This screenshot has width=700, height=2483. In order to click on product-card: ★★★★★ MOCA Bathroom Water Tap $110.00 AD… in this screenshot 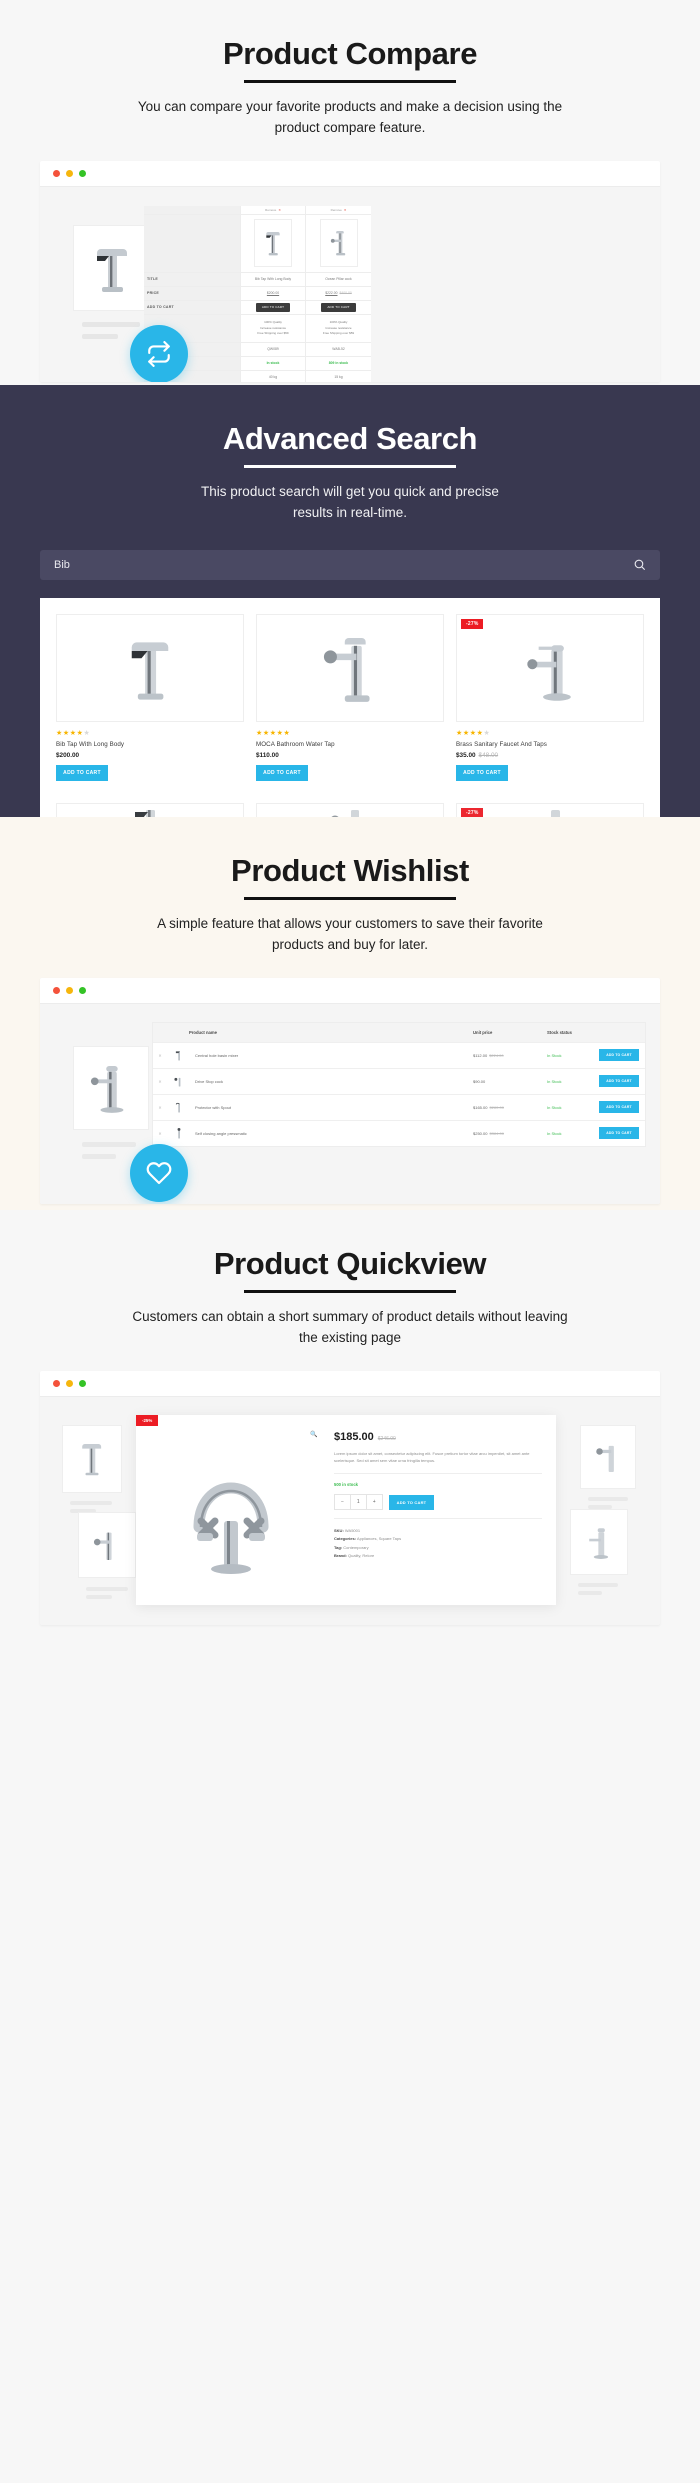, I will do `click(350, 697)`.